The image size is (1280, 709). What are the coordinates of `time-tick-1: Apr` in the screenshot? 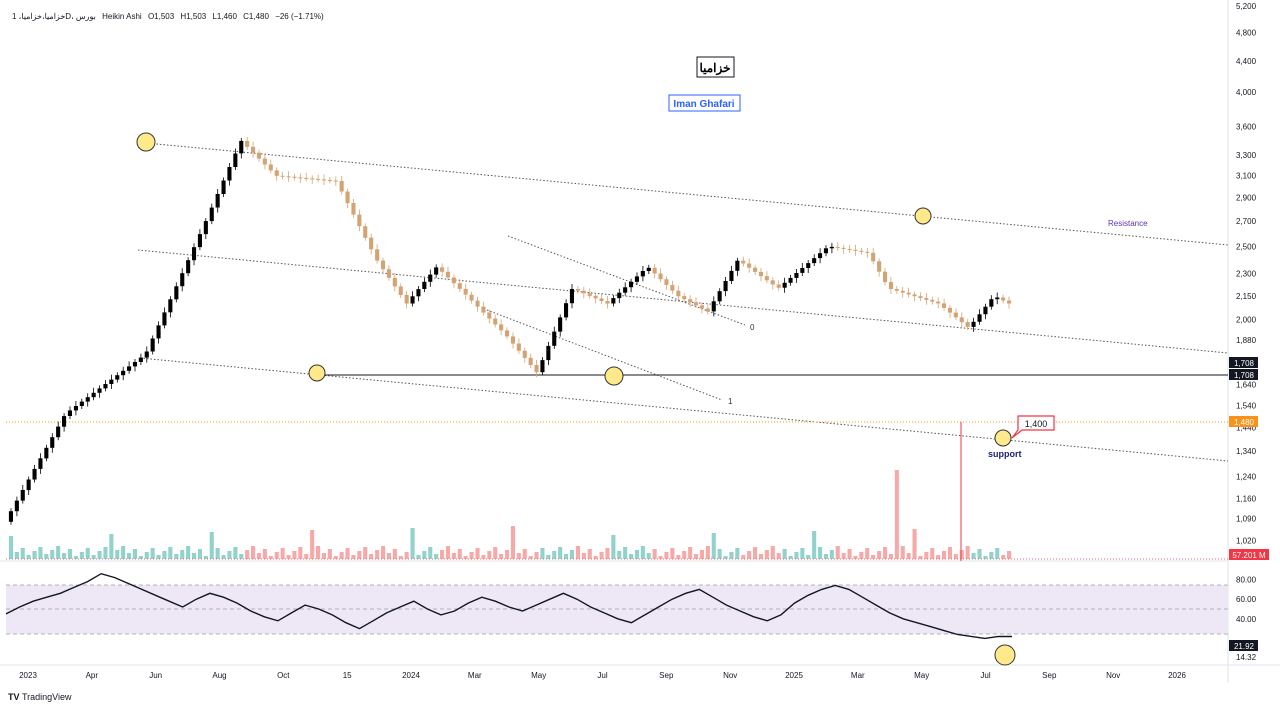 It's located at (92, 675).